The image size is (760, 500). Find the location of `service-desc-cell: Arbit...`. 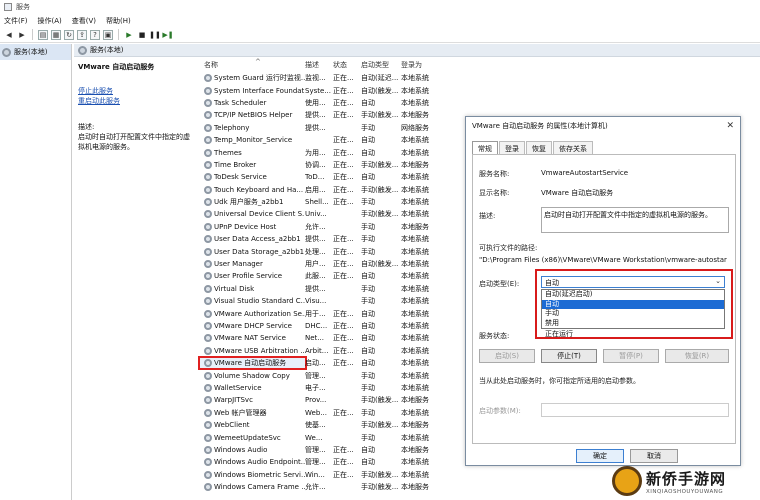

service-desc-cell: Arbit... is located at coordinates (317, 350).